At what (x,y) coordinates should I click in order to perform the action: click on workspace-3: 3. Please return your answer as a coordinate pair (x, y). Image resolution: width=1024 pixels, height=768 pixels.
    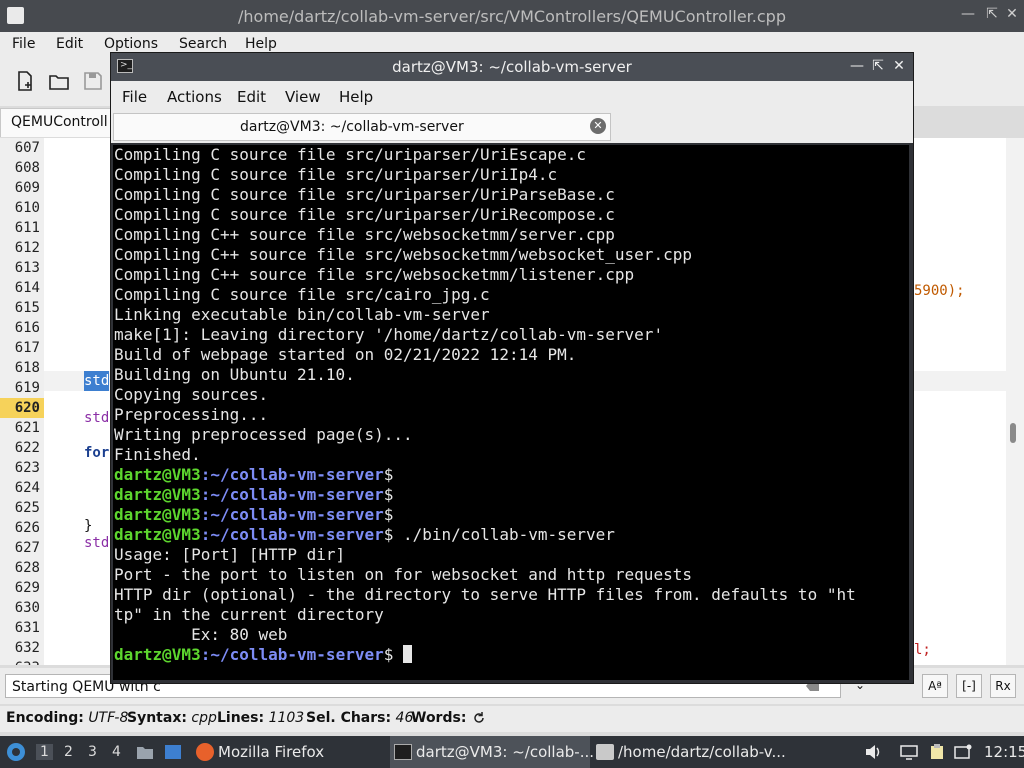
    Looking at the image, I should click on (92, 752).